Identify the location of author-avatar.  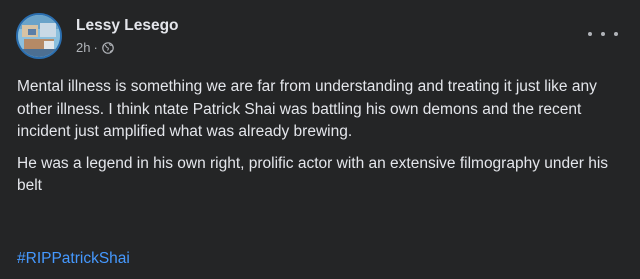
(39, 36).